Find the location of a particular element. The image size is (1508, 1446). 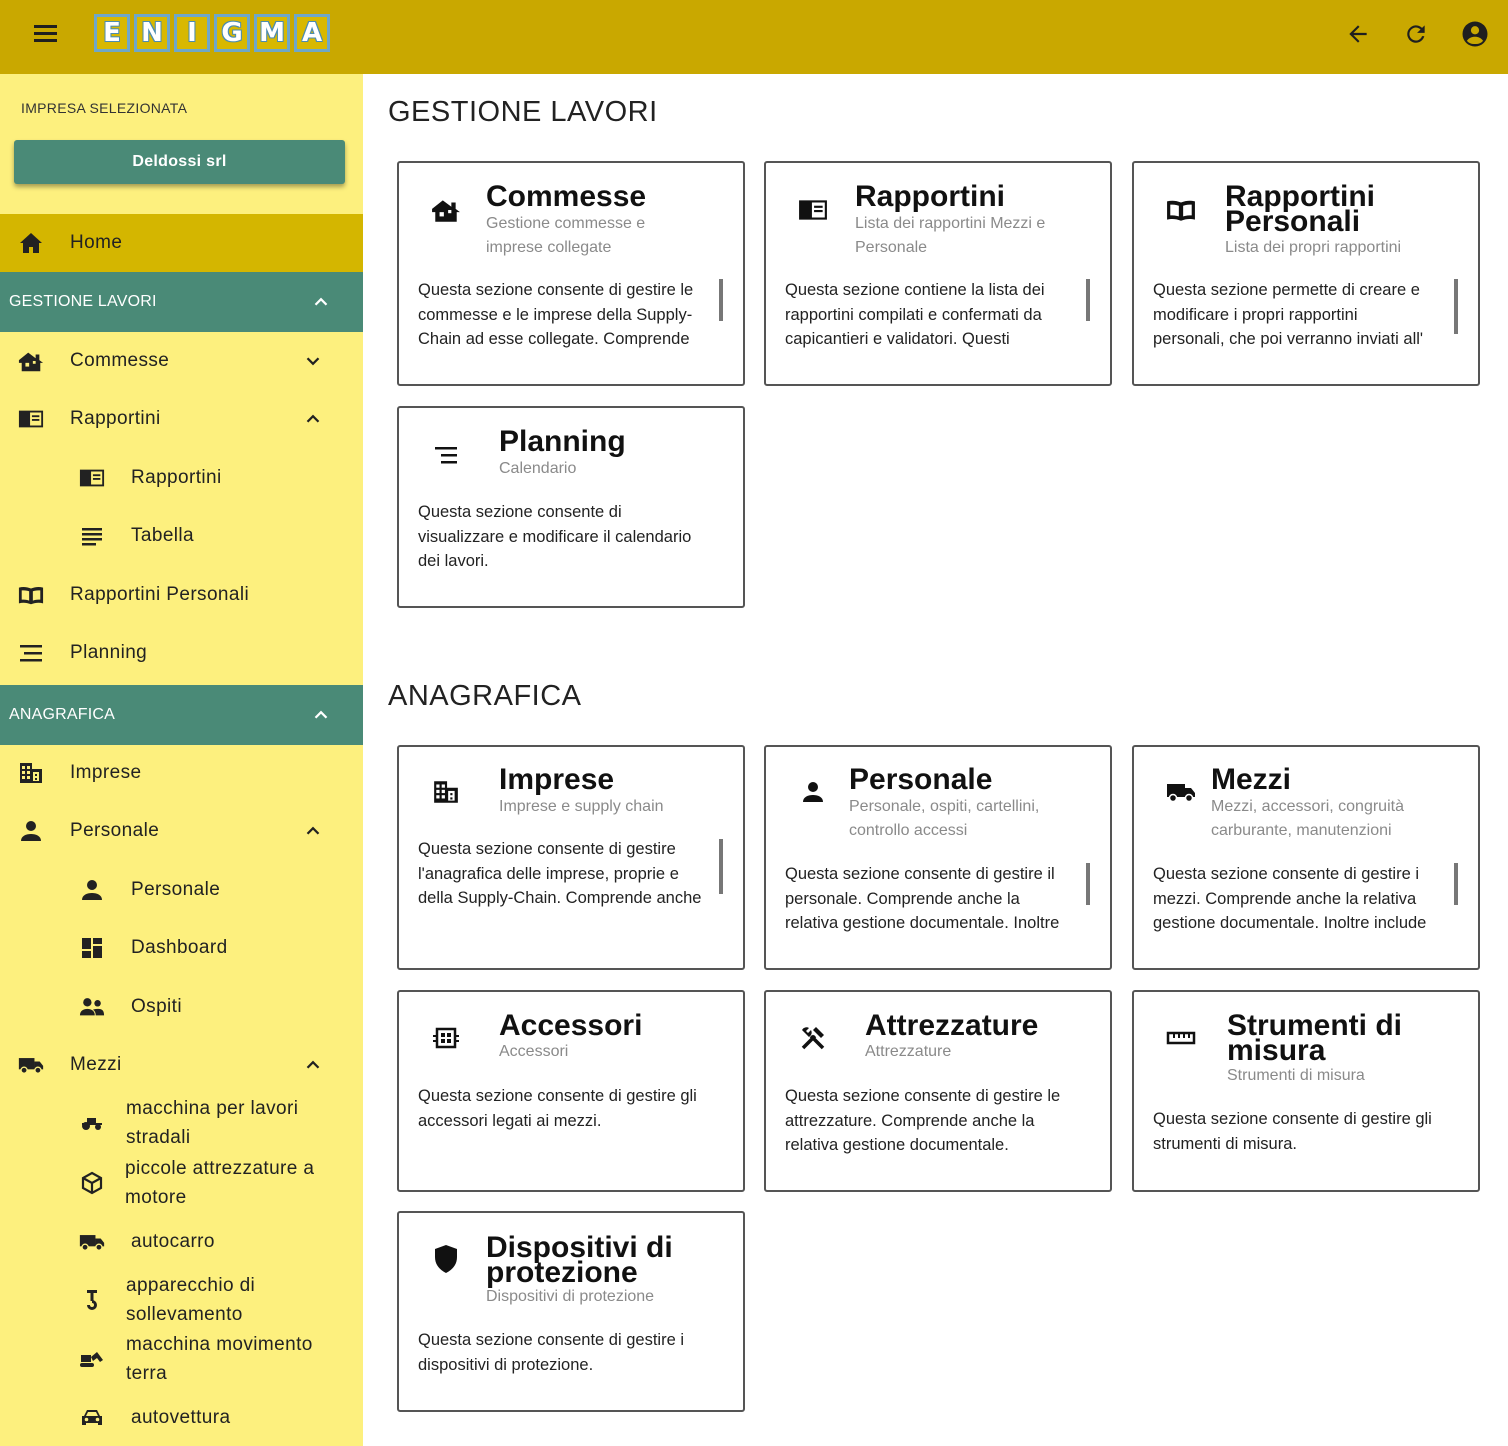

accessory-chip-icon is located at coordinates (446, 1038).